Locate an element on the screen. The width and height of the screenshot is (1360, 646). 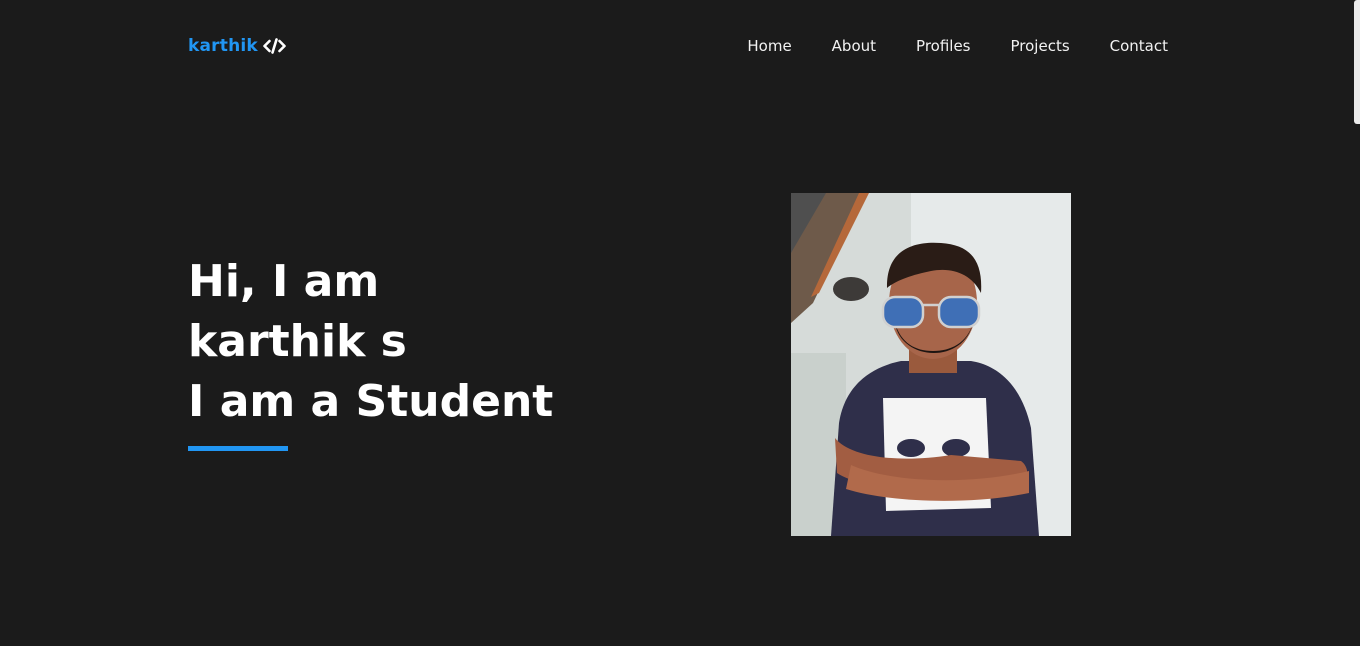
nav-about: About is located at coordinates (854, 46).